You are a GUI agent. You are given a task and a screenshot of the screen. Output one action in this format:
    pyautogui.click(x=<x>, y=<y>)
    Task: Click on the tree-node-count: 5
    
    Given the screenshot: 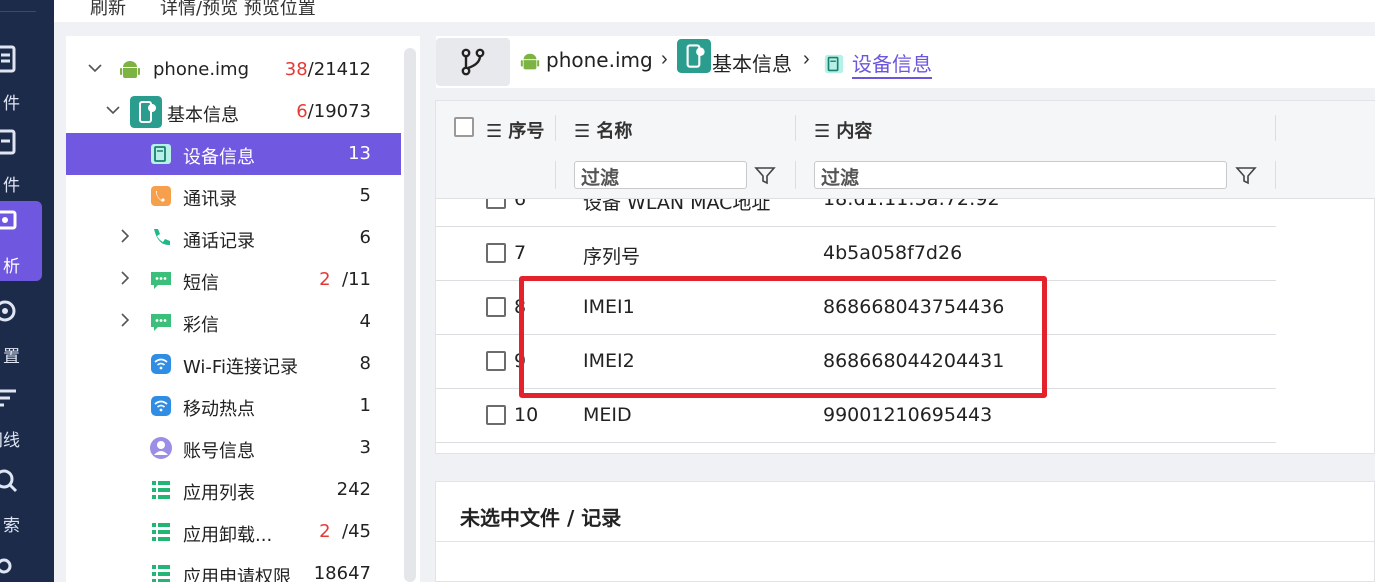 What is the action you would take?
    pyautogui.click(x=365, y=195)
    